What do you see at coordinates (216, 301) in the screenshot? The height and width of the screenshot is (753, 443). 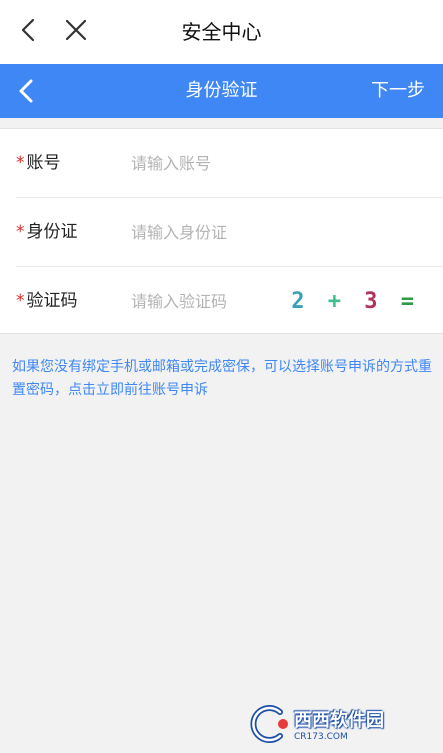 I see `captcha-input` at bounding box center [216, 301].